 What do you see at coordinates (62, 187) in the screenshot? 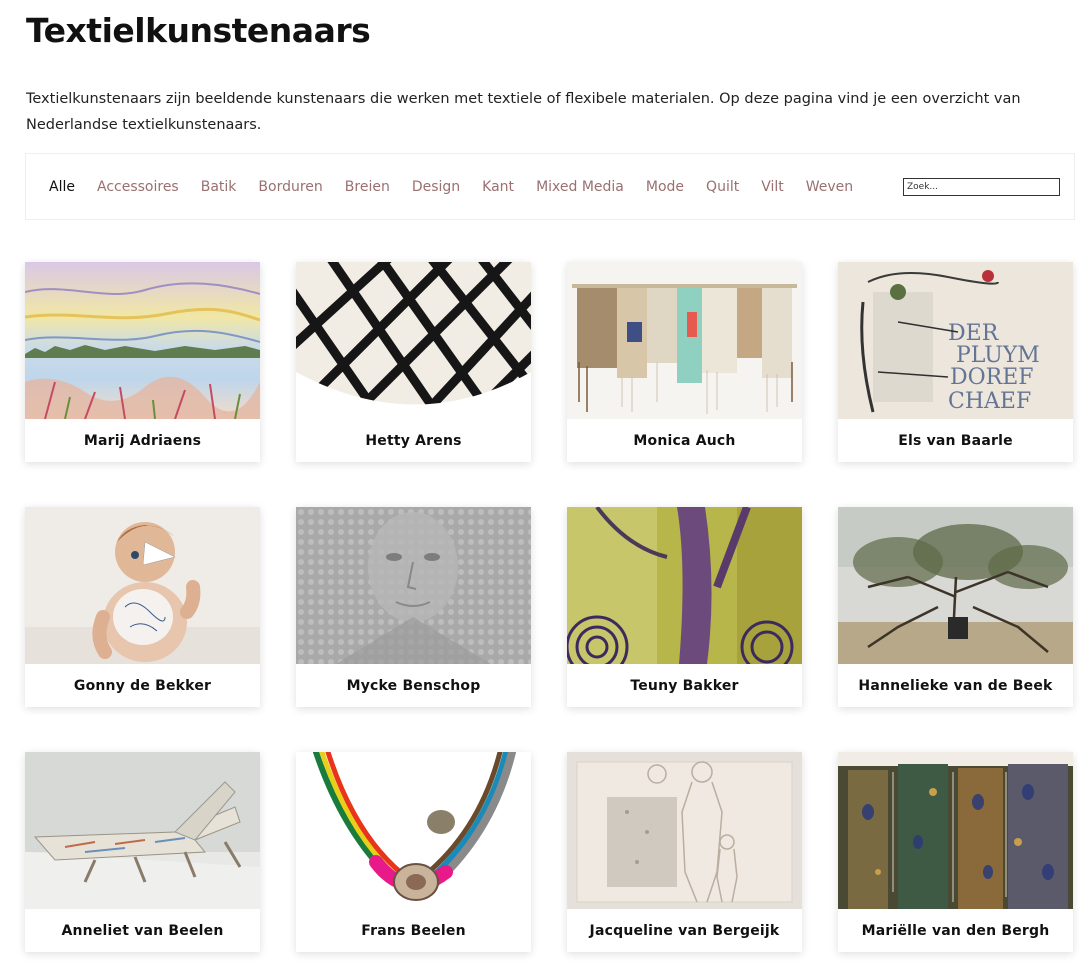
I see `filter-all: Alle` at bounding box center [62, 187].